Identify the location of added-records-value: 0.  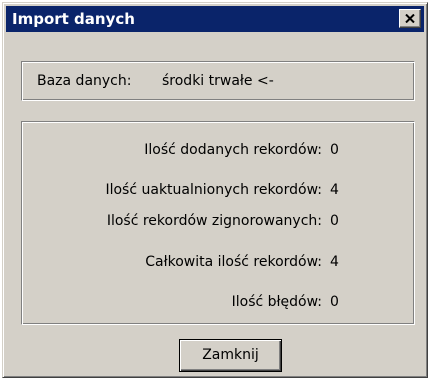
(334, 150).